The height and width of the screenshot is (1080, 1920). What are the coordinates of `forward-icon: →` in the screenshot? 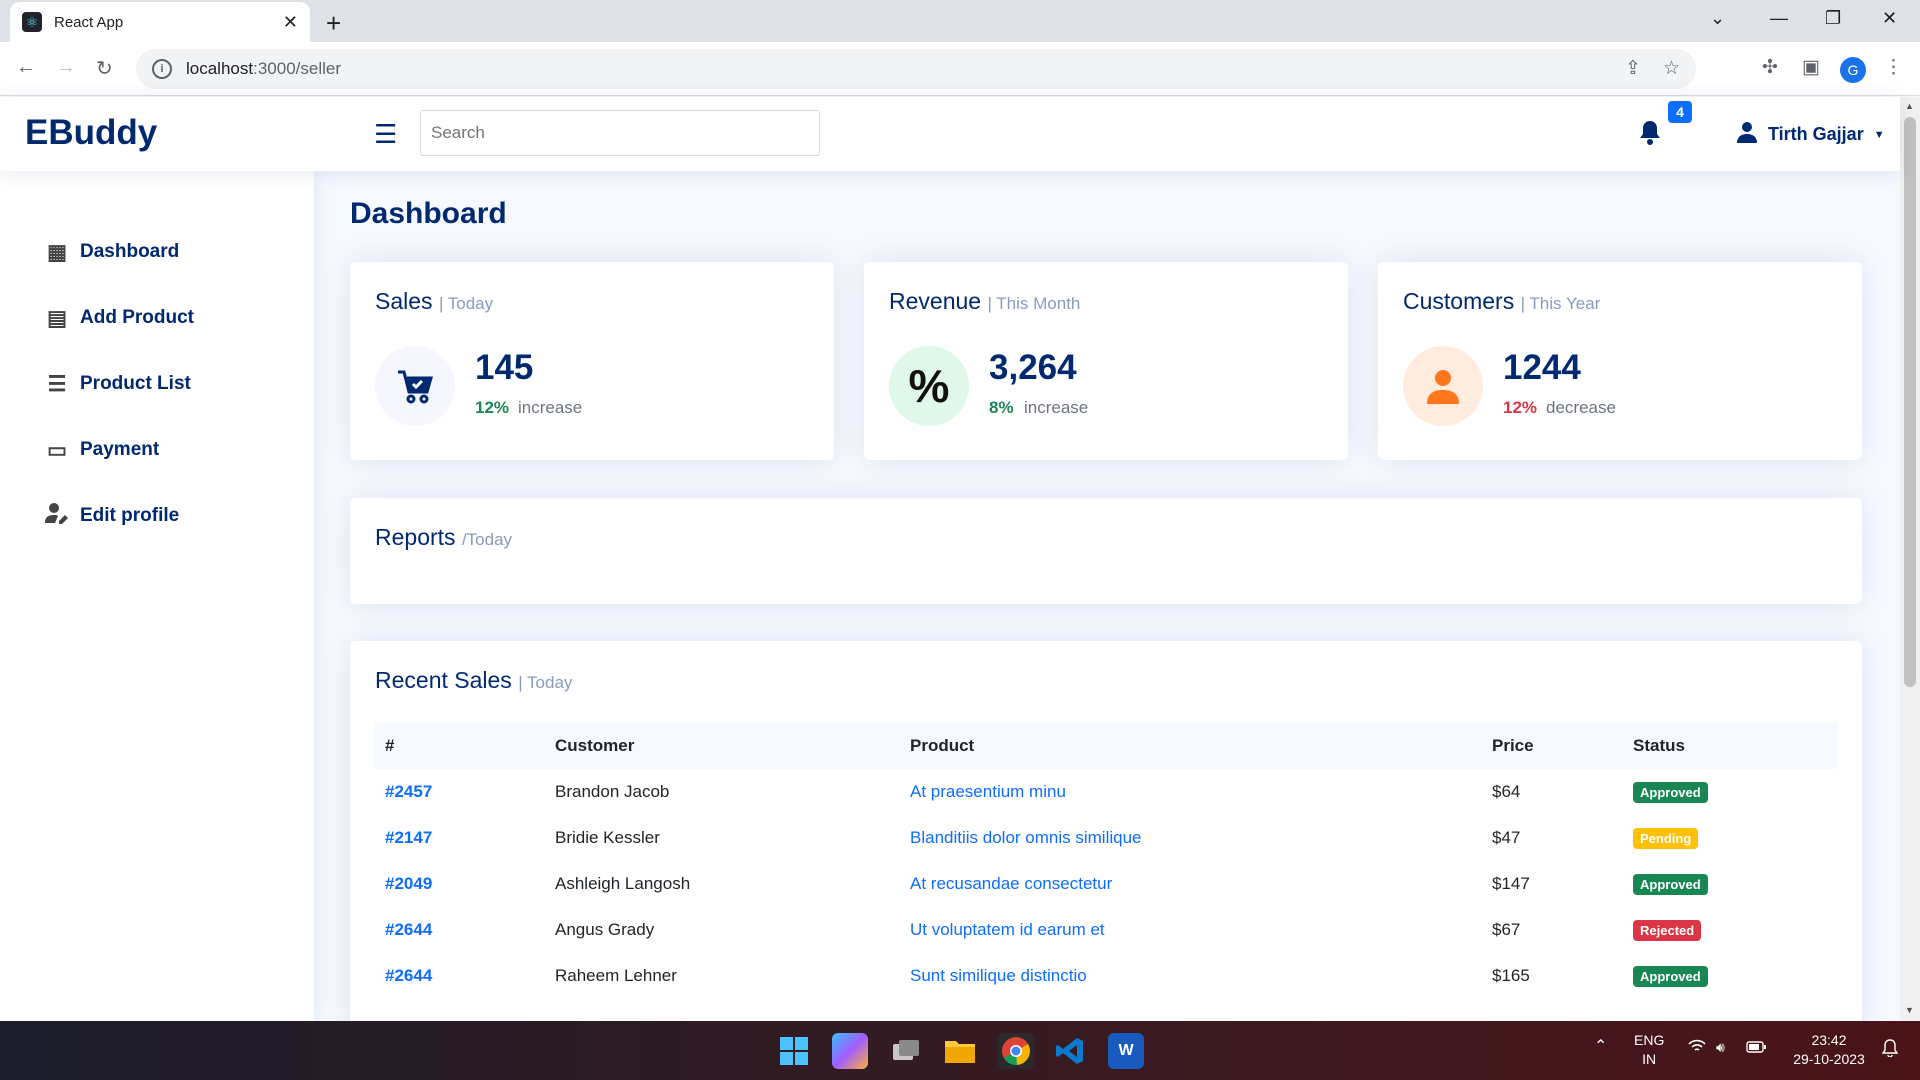 It's located at (66, 67).